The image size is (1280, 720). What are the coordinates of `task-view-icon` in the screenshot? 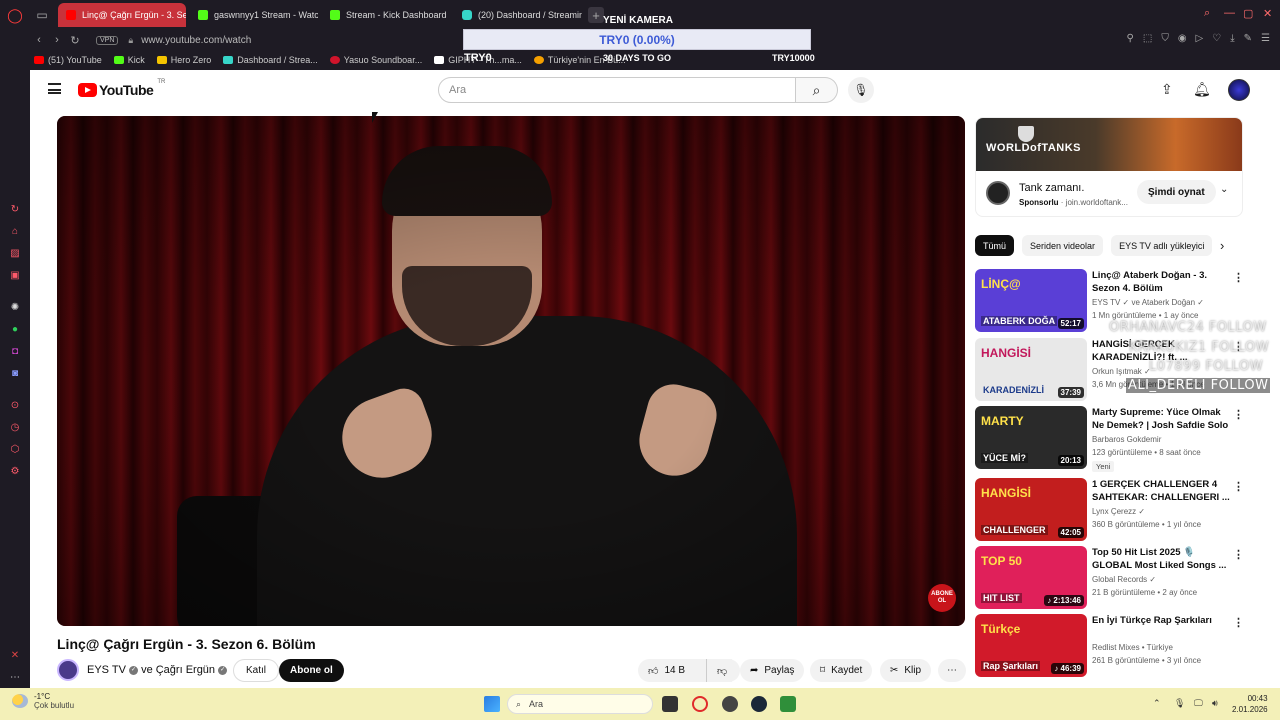 It's located at (670, 704).